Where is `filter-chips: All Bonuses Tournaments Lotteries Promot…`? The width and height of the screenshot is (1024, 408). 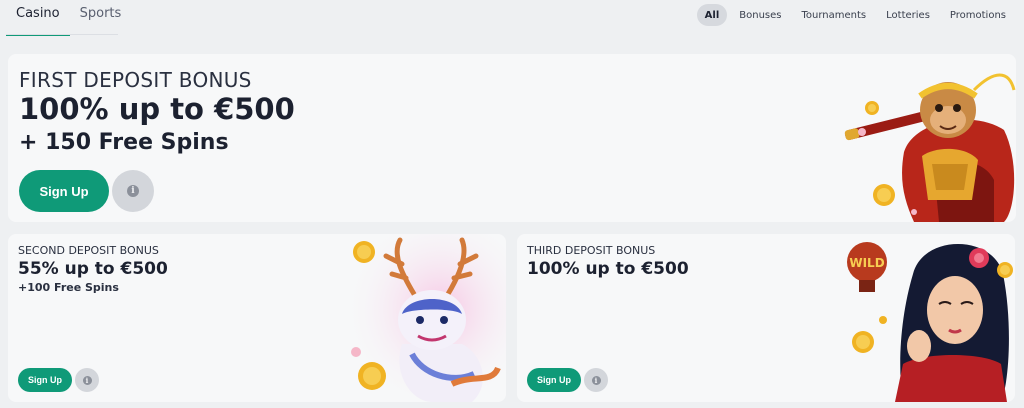
filter-chips: All Bonuses Tournaments Lotteries Promot… is located at coordinates (855, 15).